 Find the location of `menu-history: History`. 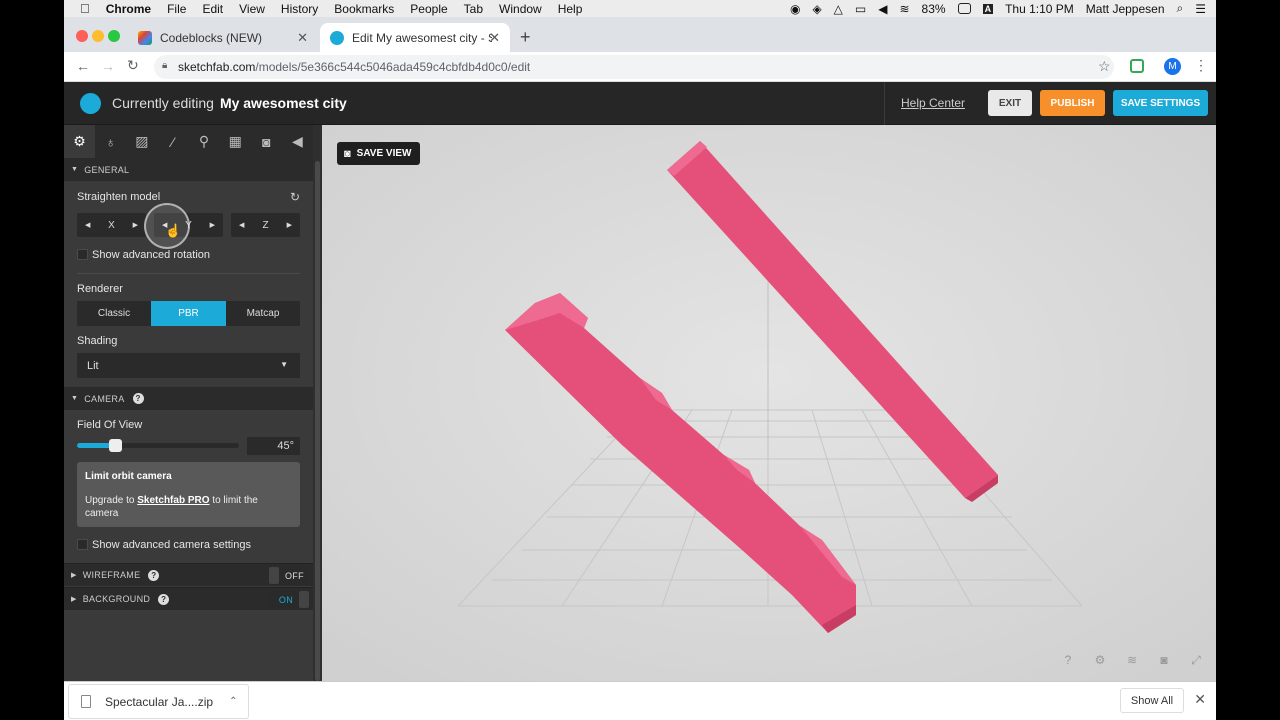

menu-history: History is located at coordinates (299, 9).